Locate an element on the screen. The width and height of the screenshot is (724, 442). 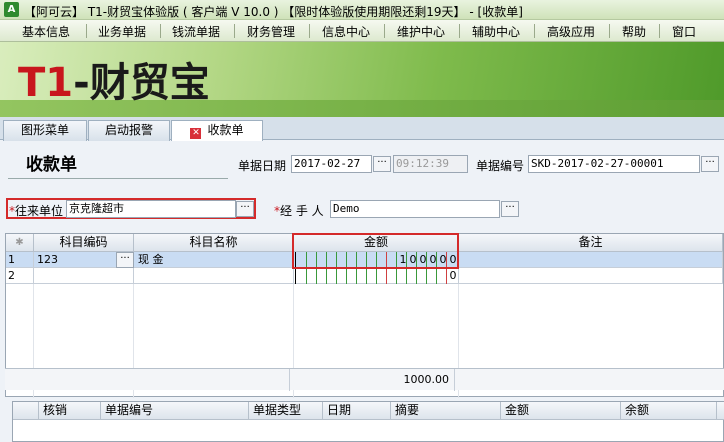
col-header-remark: 备注 is located at coordinates (591, 243).